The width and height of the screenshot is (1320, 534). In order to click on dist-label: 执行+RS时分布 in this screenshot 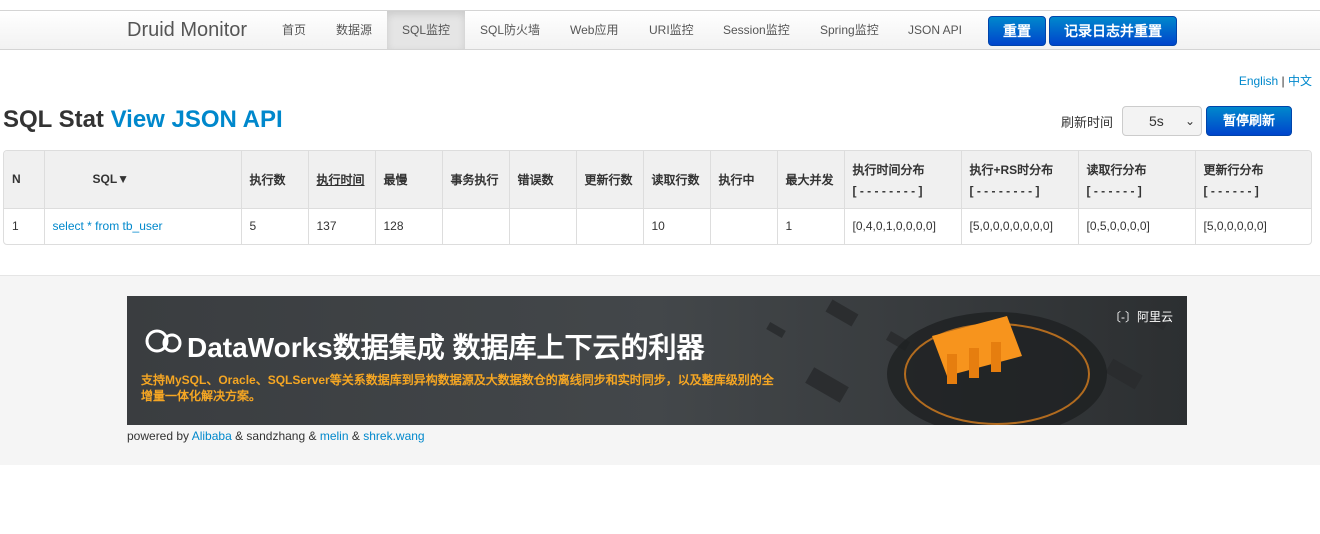, I will do `click(1011, 169)`.